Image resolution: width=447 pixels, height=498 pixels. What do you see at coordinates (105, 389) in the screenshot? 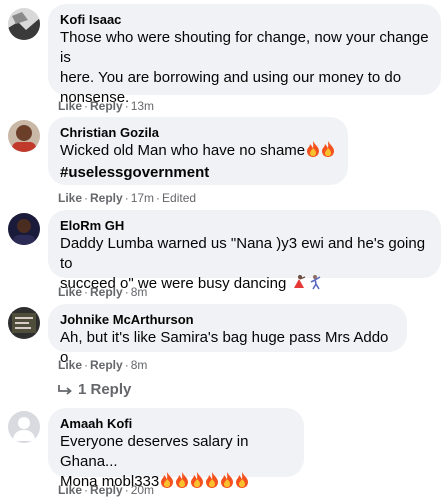
I see `replies-count-label: 1 Reply` at bounding box center [105, 389].